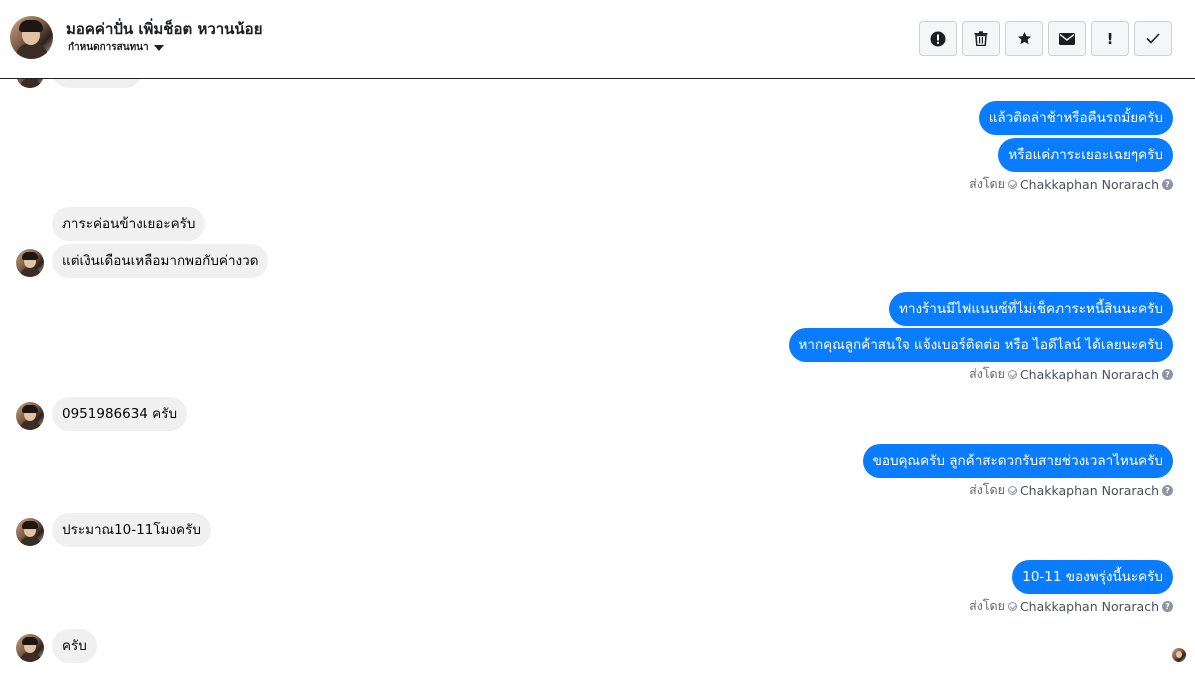 Image resolution: width=1195 pixels, height=690 pixels. What do you see at coordinates (131, 530) in the screenshot?
I see `incoming-message-bubble: ประมาณ10-11โมงครับ` at bounding box center [131, 530].